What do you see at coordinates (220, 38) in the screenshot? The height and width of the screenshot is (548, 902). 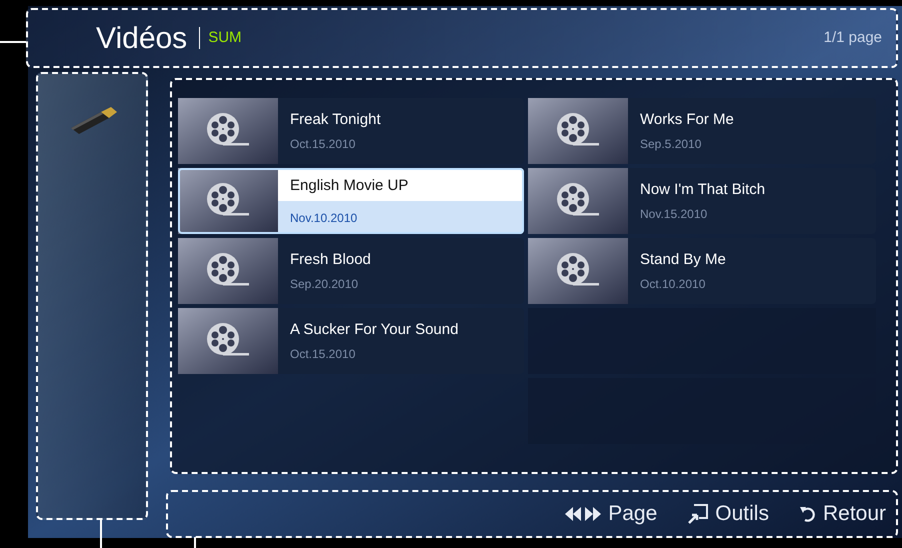 I see `source-label: SUM` at bounding box center [220, 38].